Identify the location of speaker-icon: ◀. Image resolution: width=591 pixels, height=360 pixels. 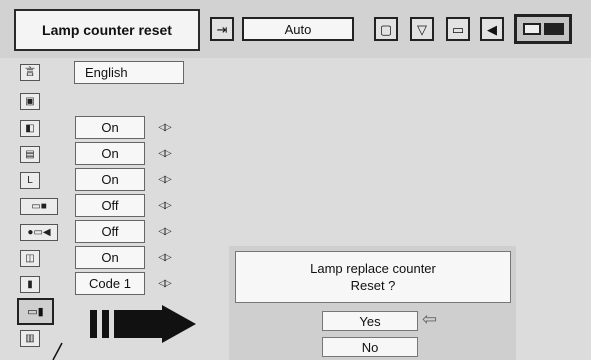
(492, 29).